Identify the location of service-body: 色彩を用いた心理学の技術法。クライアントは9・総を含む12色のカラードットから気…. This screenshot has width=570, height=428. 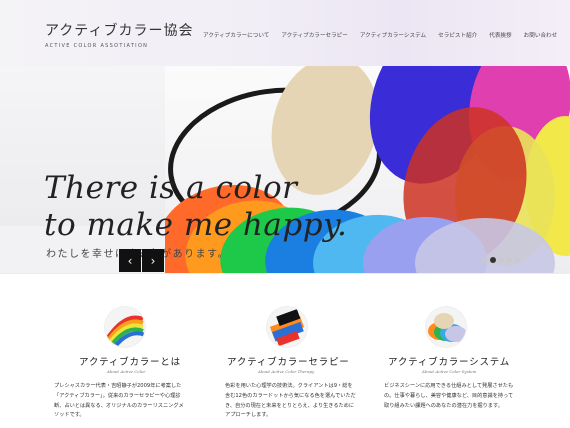
(290, 401).